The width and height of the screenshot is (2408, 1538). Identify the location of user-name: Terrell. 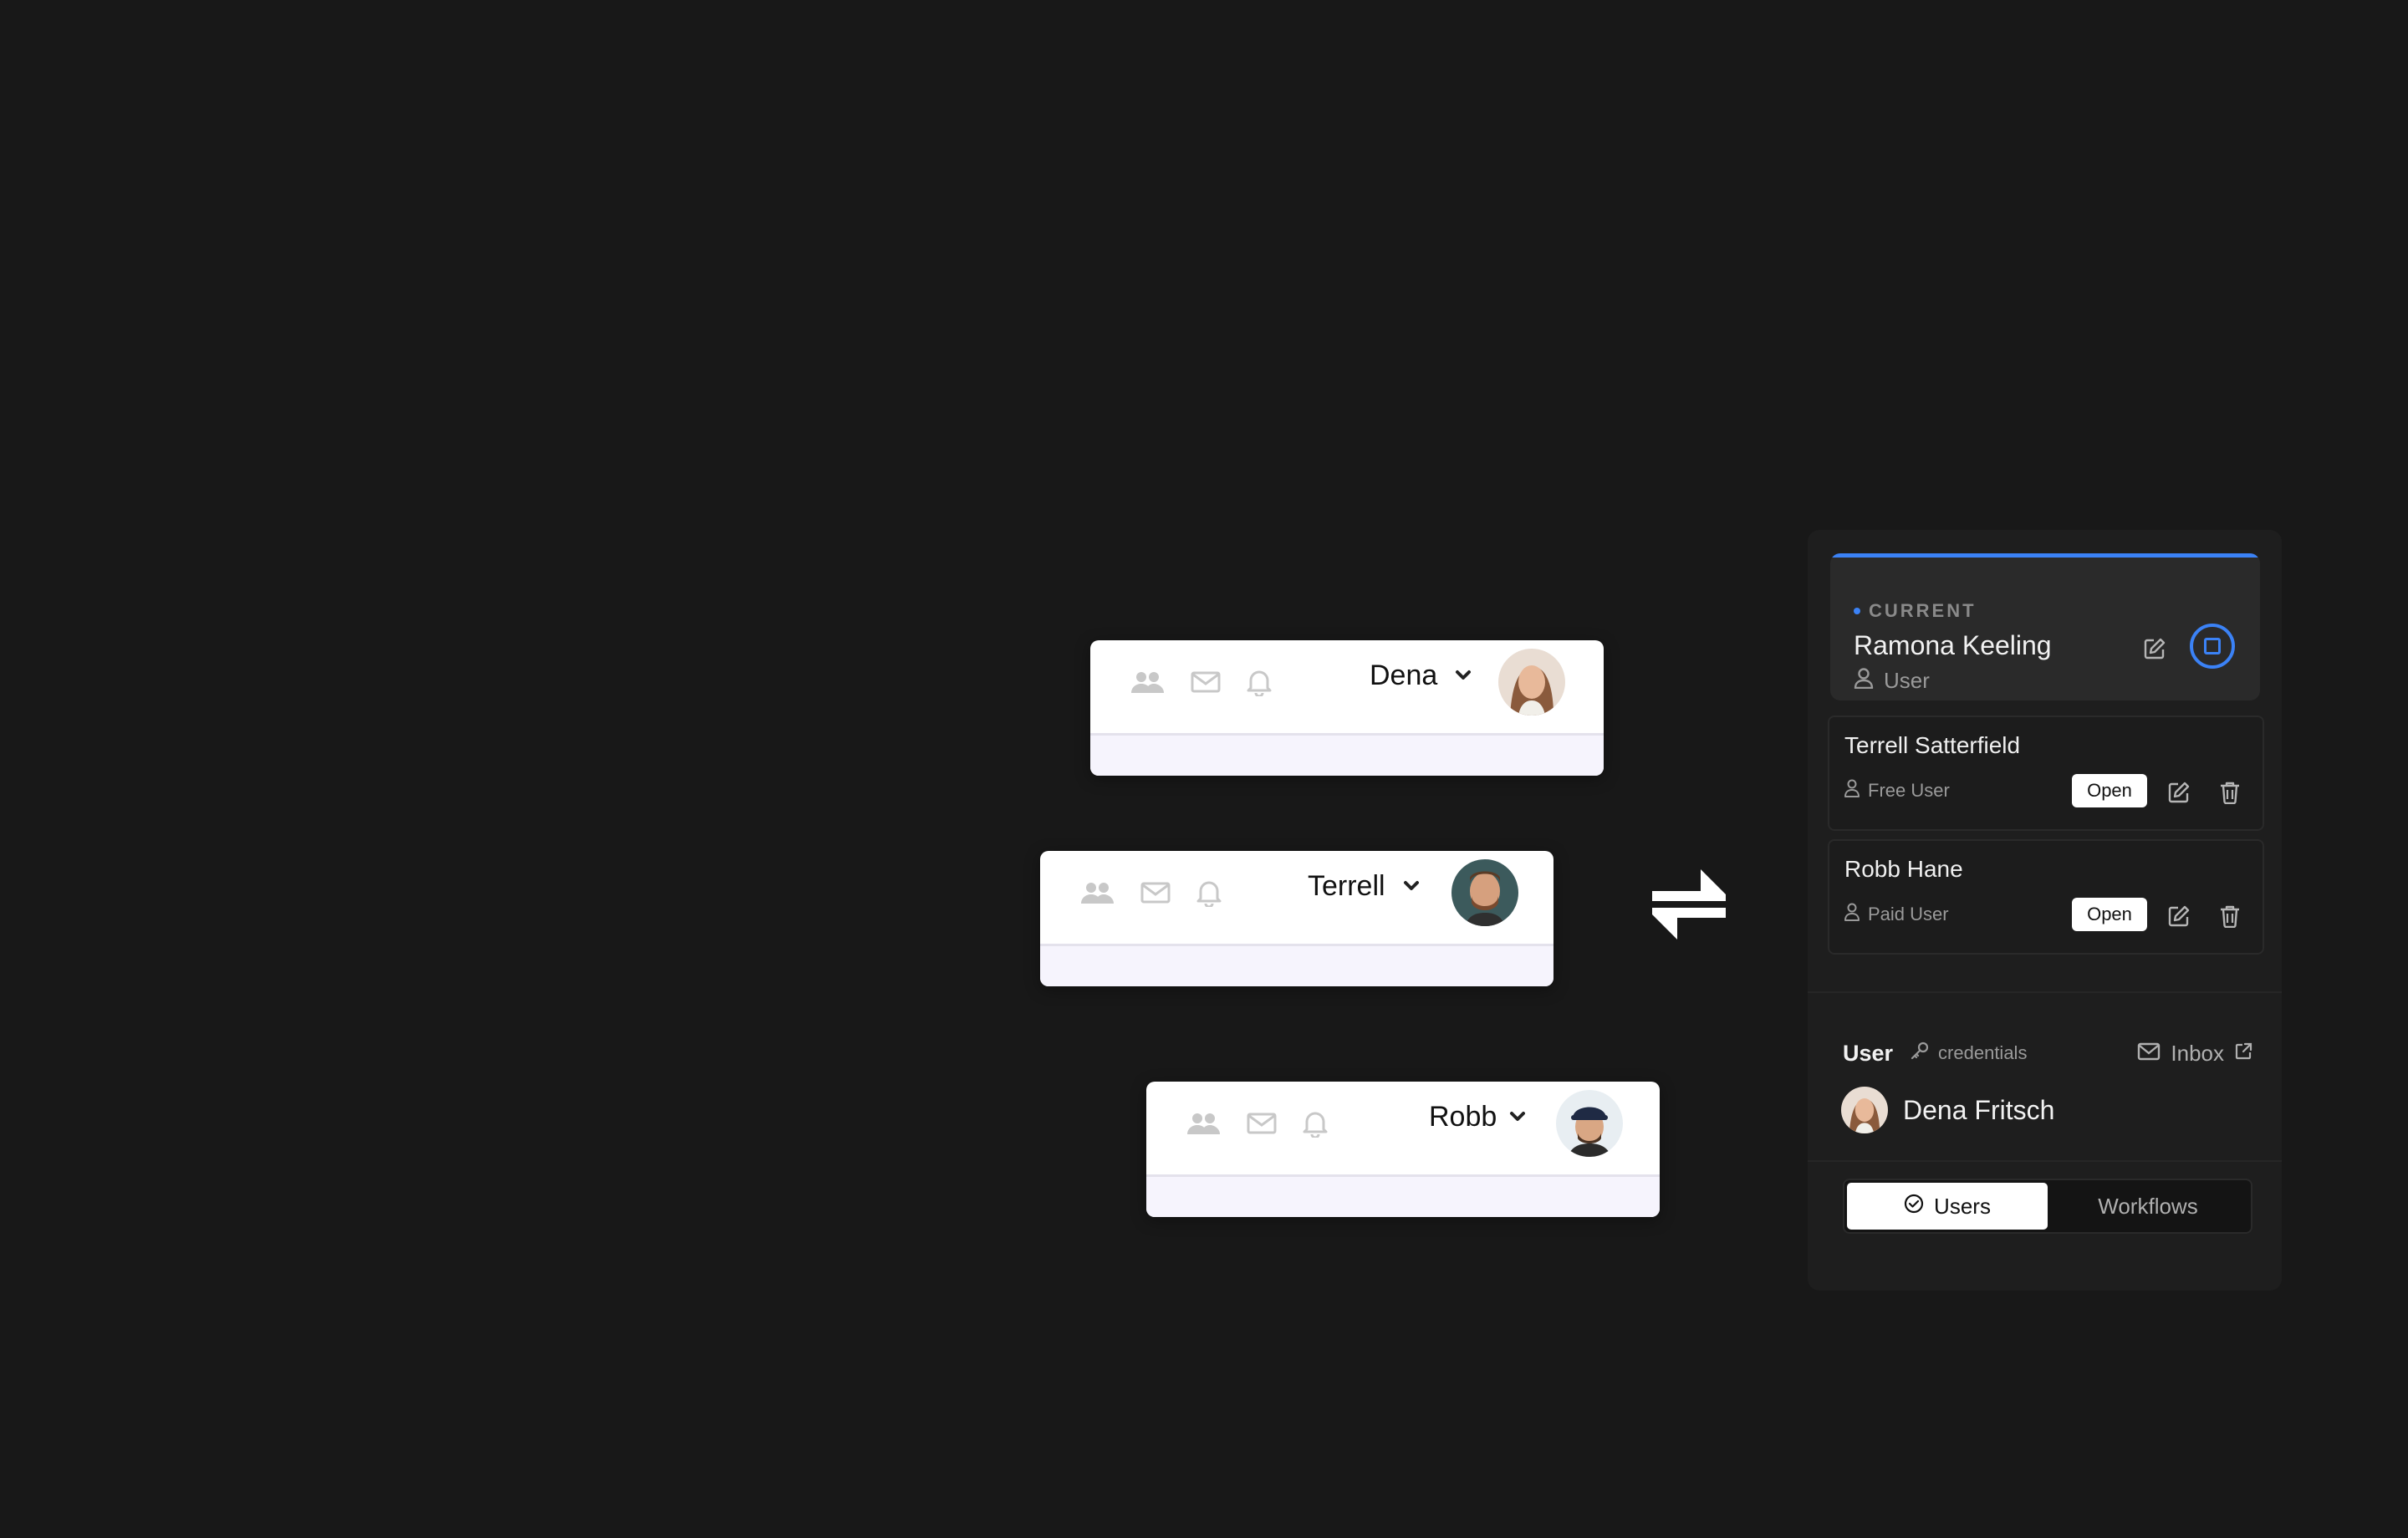
(1347, 886).